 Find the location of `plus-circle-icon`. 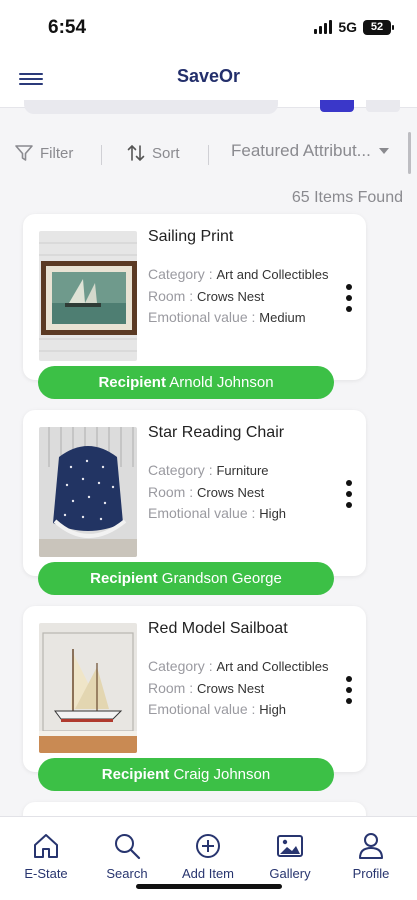

plus-circle-icon is located at coordinates (208, 846).